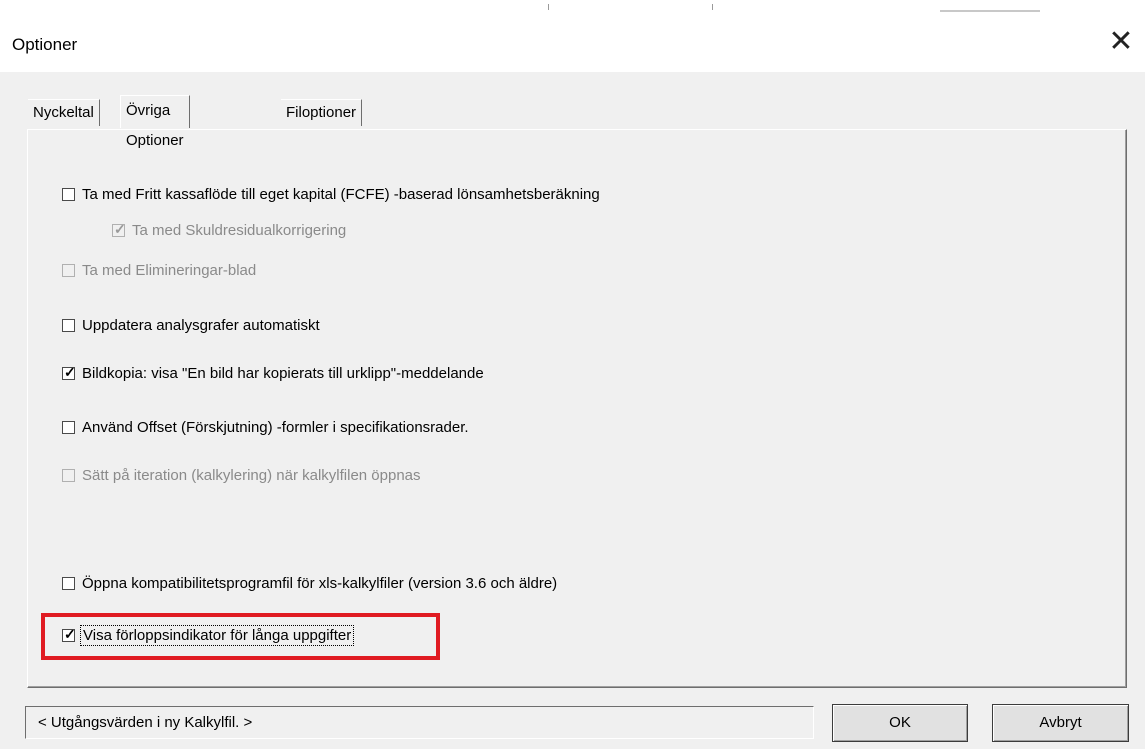  What do you see at coordinates (1121, 42) in the screenshot?
I see `close-icon: ✕` at bounding box center [1121, 42].